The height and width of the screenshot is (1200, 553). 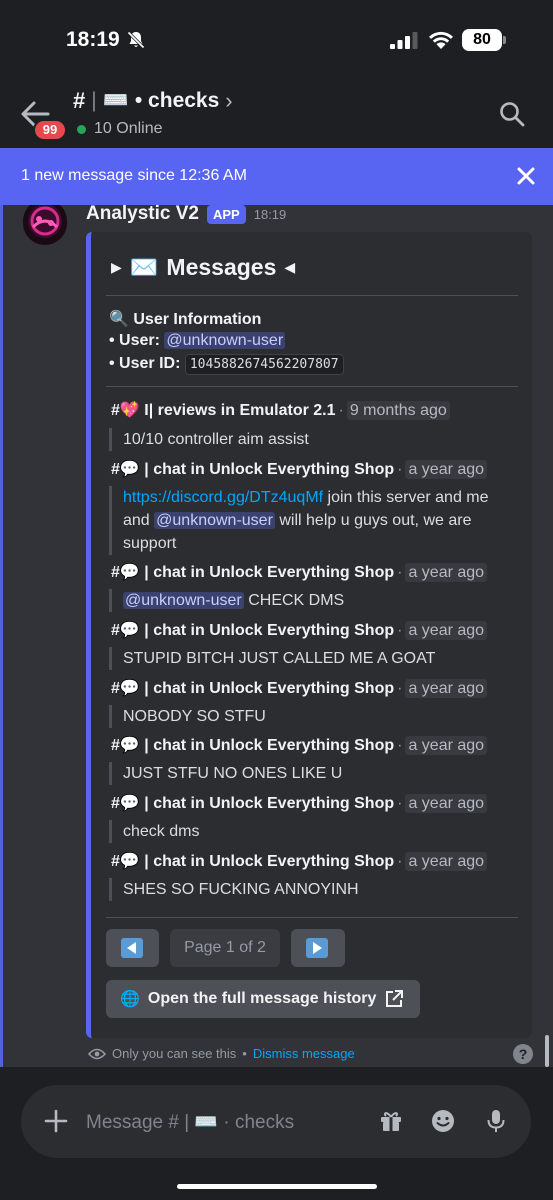 What do you see at coordinates (241, 889) in the screenshot?
I see `history-content: SHES SO FUCKING ANNOYINH` at bounding box center [241, 889].